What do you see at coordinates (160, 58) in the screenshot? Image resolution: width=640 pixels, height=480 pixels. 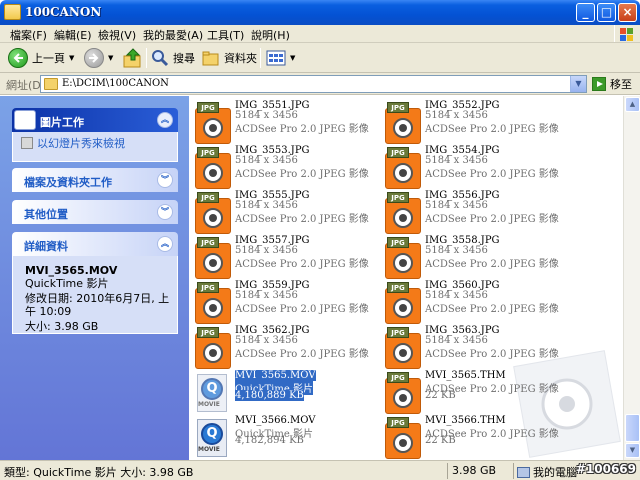 I see `search-icon` at bounding box center [160, 58].